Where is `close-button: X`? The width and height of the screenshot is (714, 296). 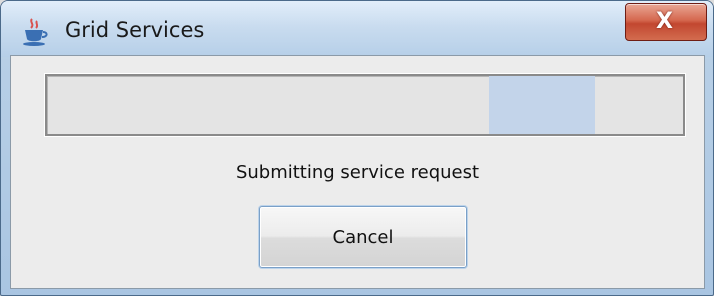
close-button: X is located at coordinates (666, 22).